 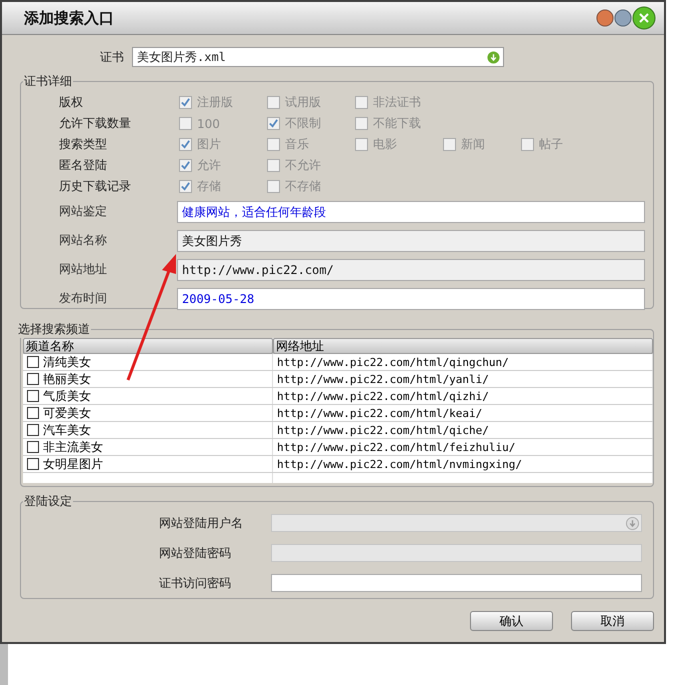 I want to click on checkbox-label: 不允许, so click(x=303, y=165).